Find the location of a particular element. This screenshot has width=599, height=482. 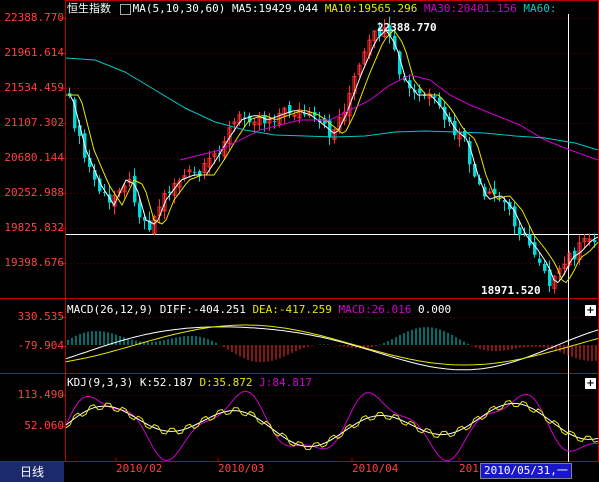

macd-diff-value: DIFF:-404.251 is located at coordinates (202, 309).